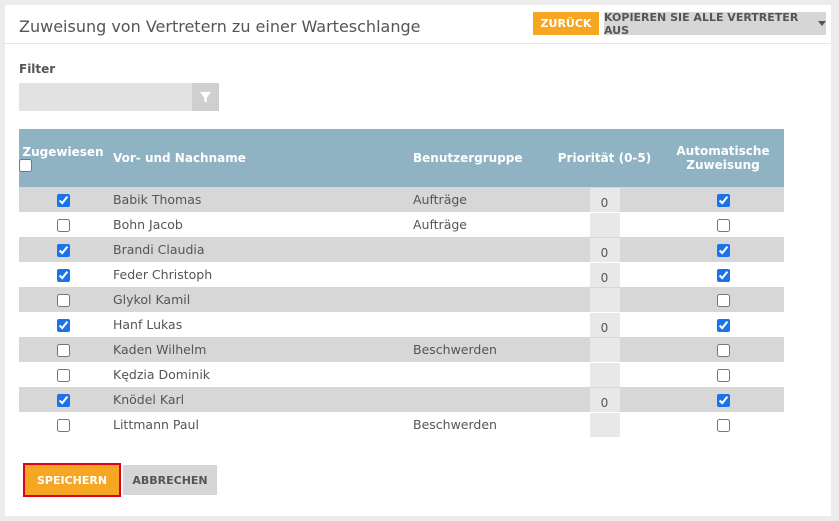 Image resolution: width=839 pixels, height=521 pixels. What do you see at coordinates (257, 324) in the screenshot?
I see `agent-name: Hanf Lukas` at bounding box center [257, 324].